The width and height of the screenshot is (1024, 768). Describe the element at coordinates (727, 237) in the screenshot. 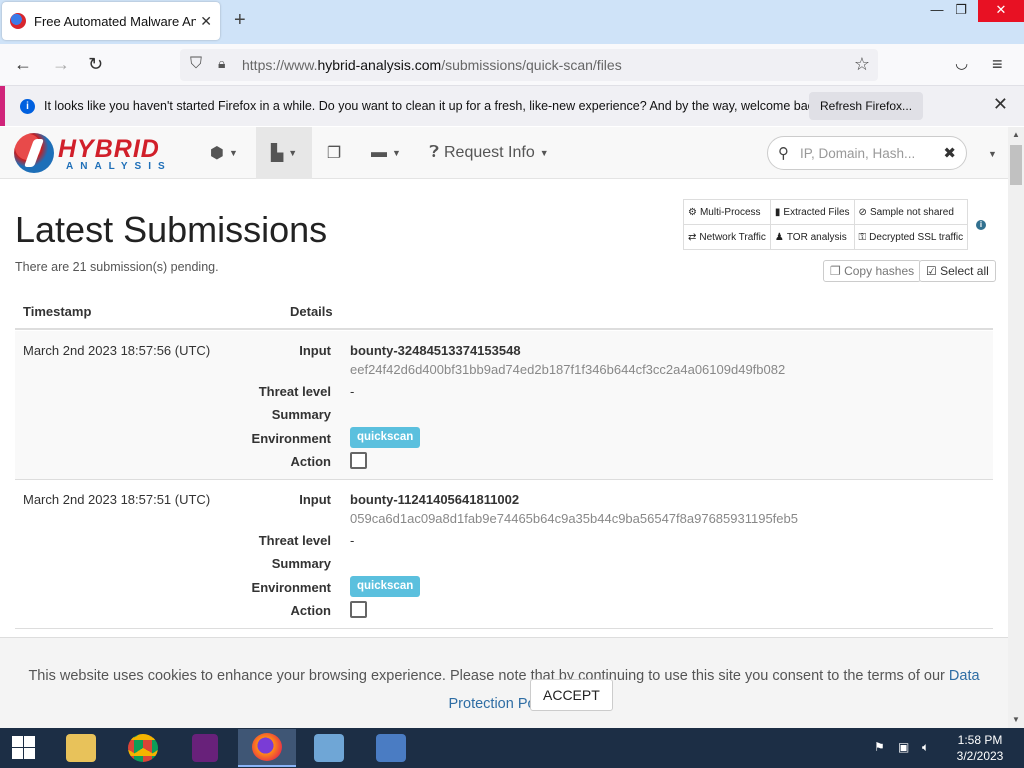

I see `legend-network-traffic: ⇄ Network Traffic` at that location.